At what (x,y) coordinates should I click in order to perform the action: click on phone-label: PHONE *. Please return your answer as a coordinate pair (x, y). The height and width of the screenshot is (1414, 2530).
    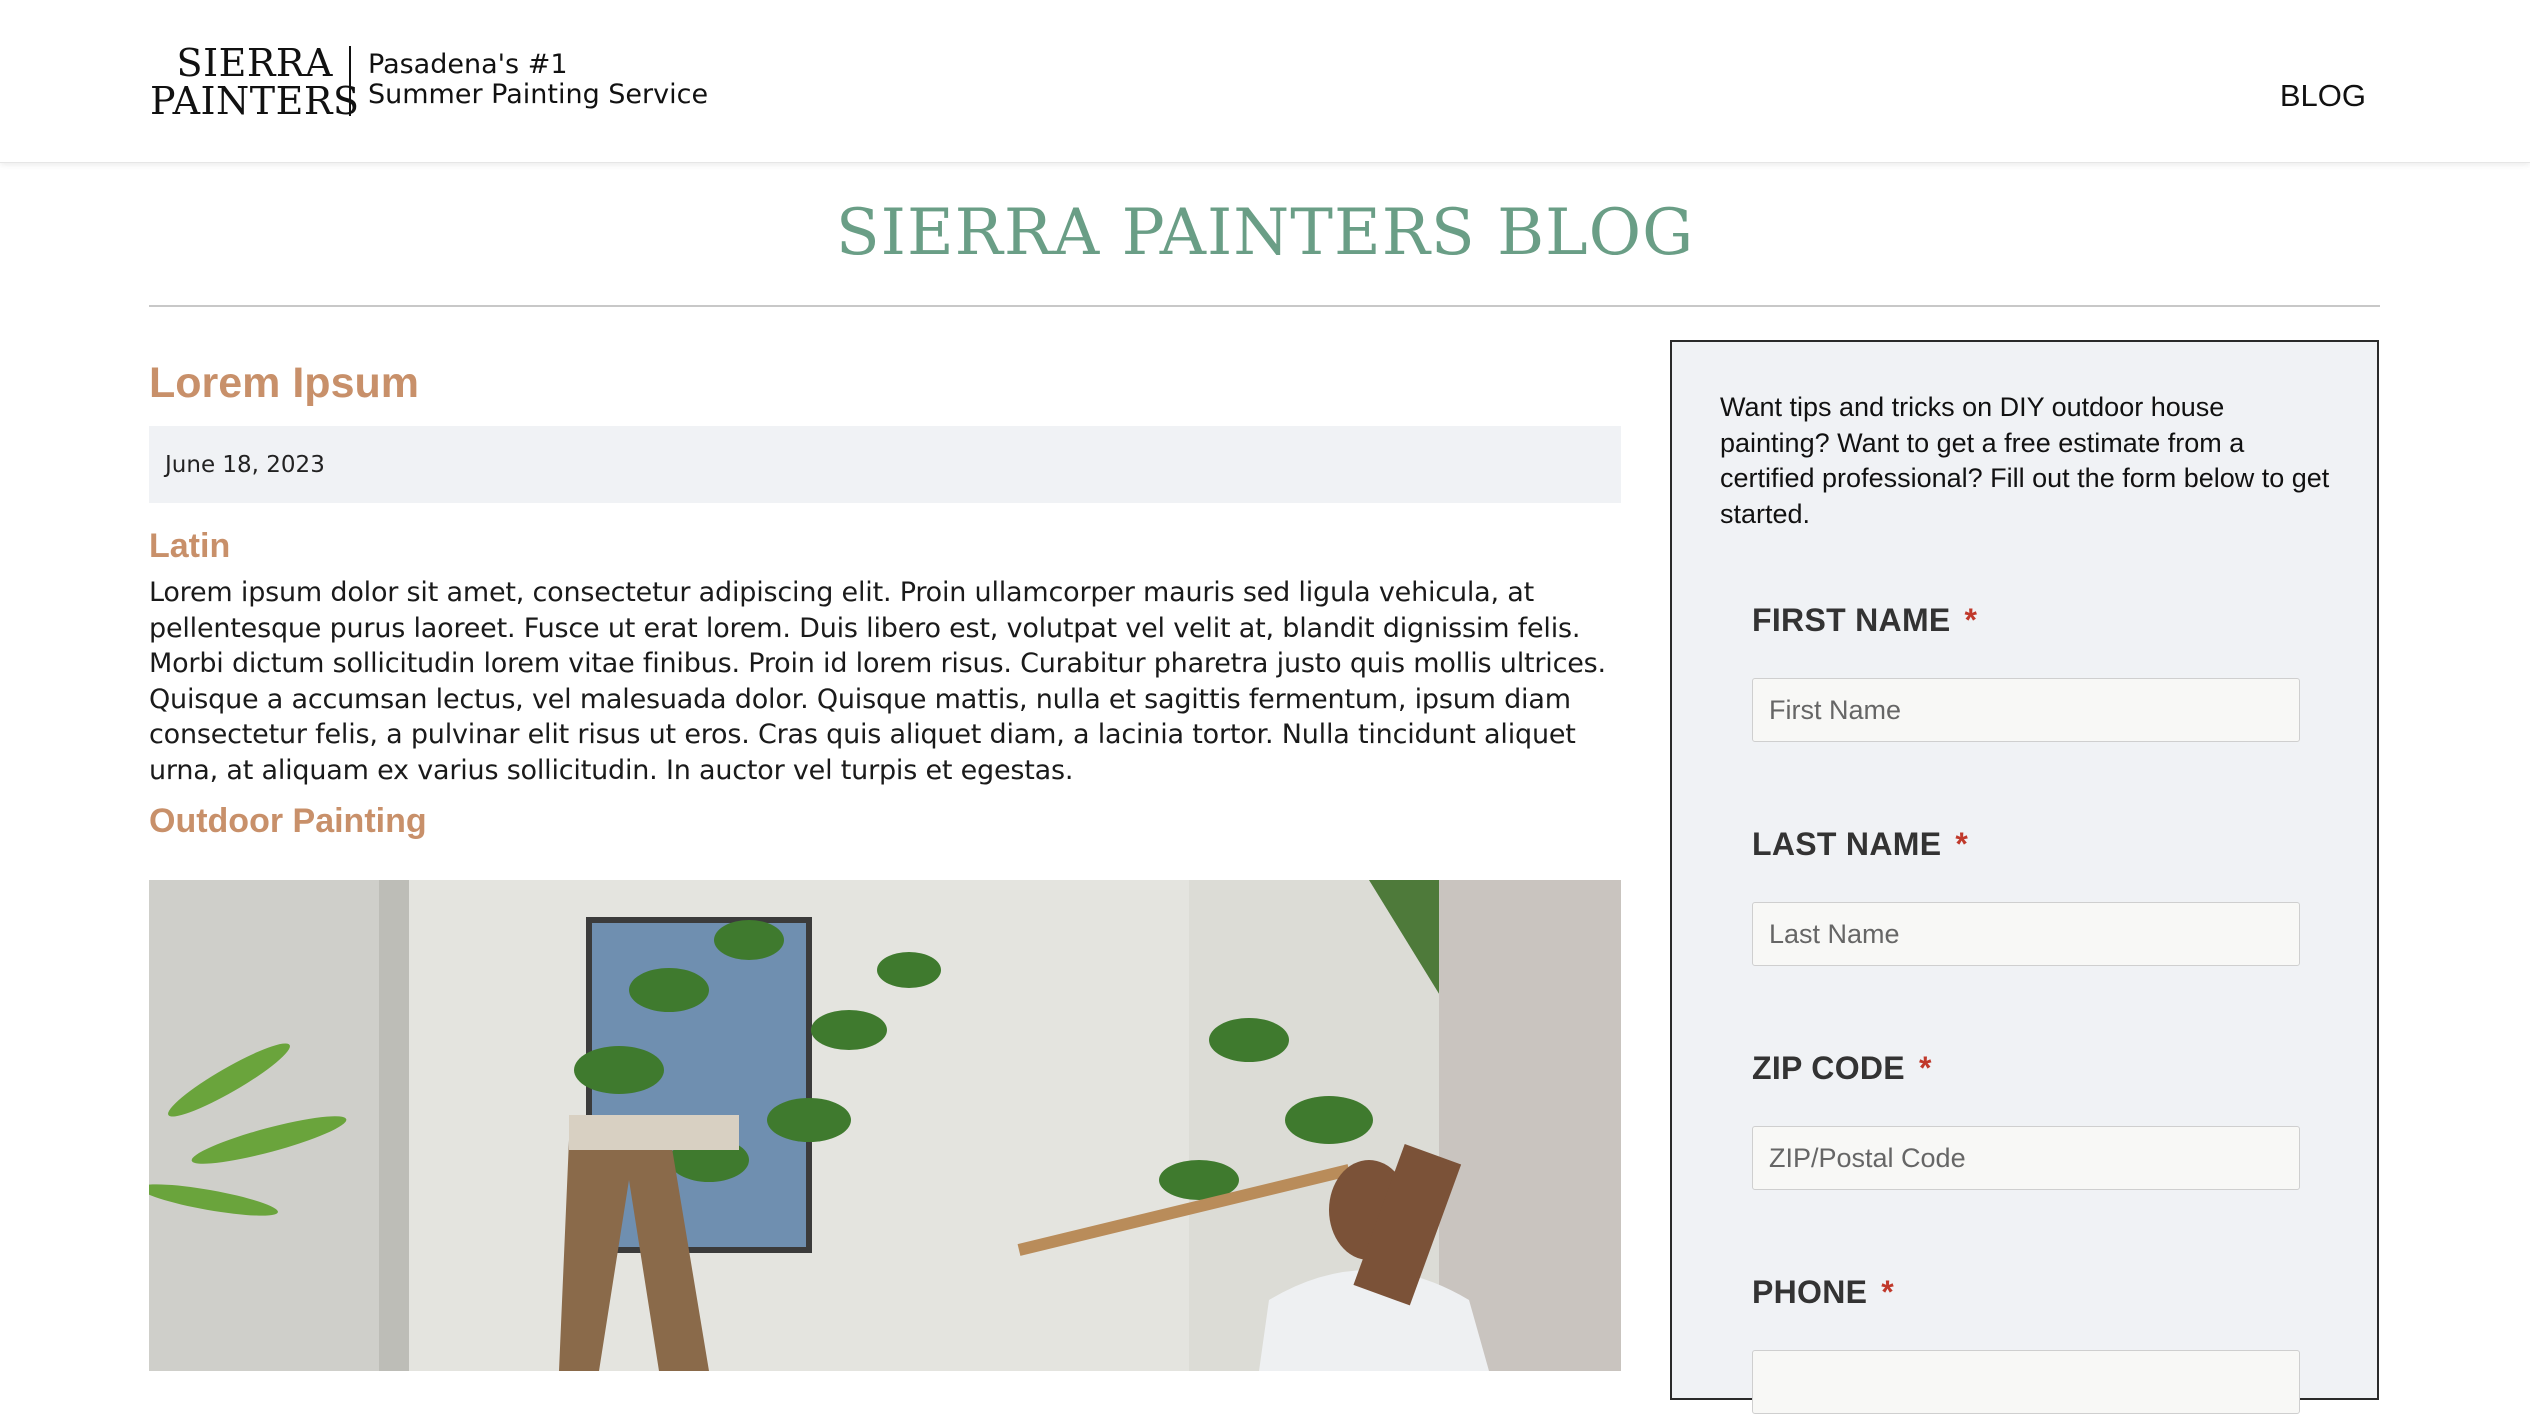
    Looking at the image, I should click on (1823, 1292).